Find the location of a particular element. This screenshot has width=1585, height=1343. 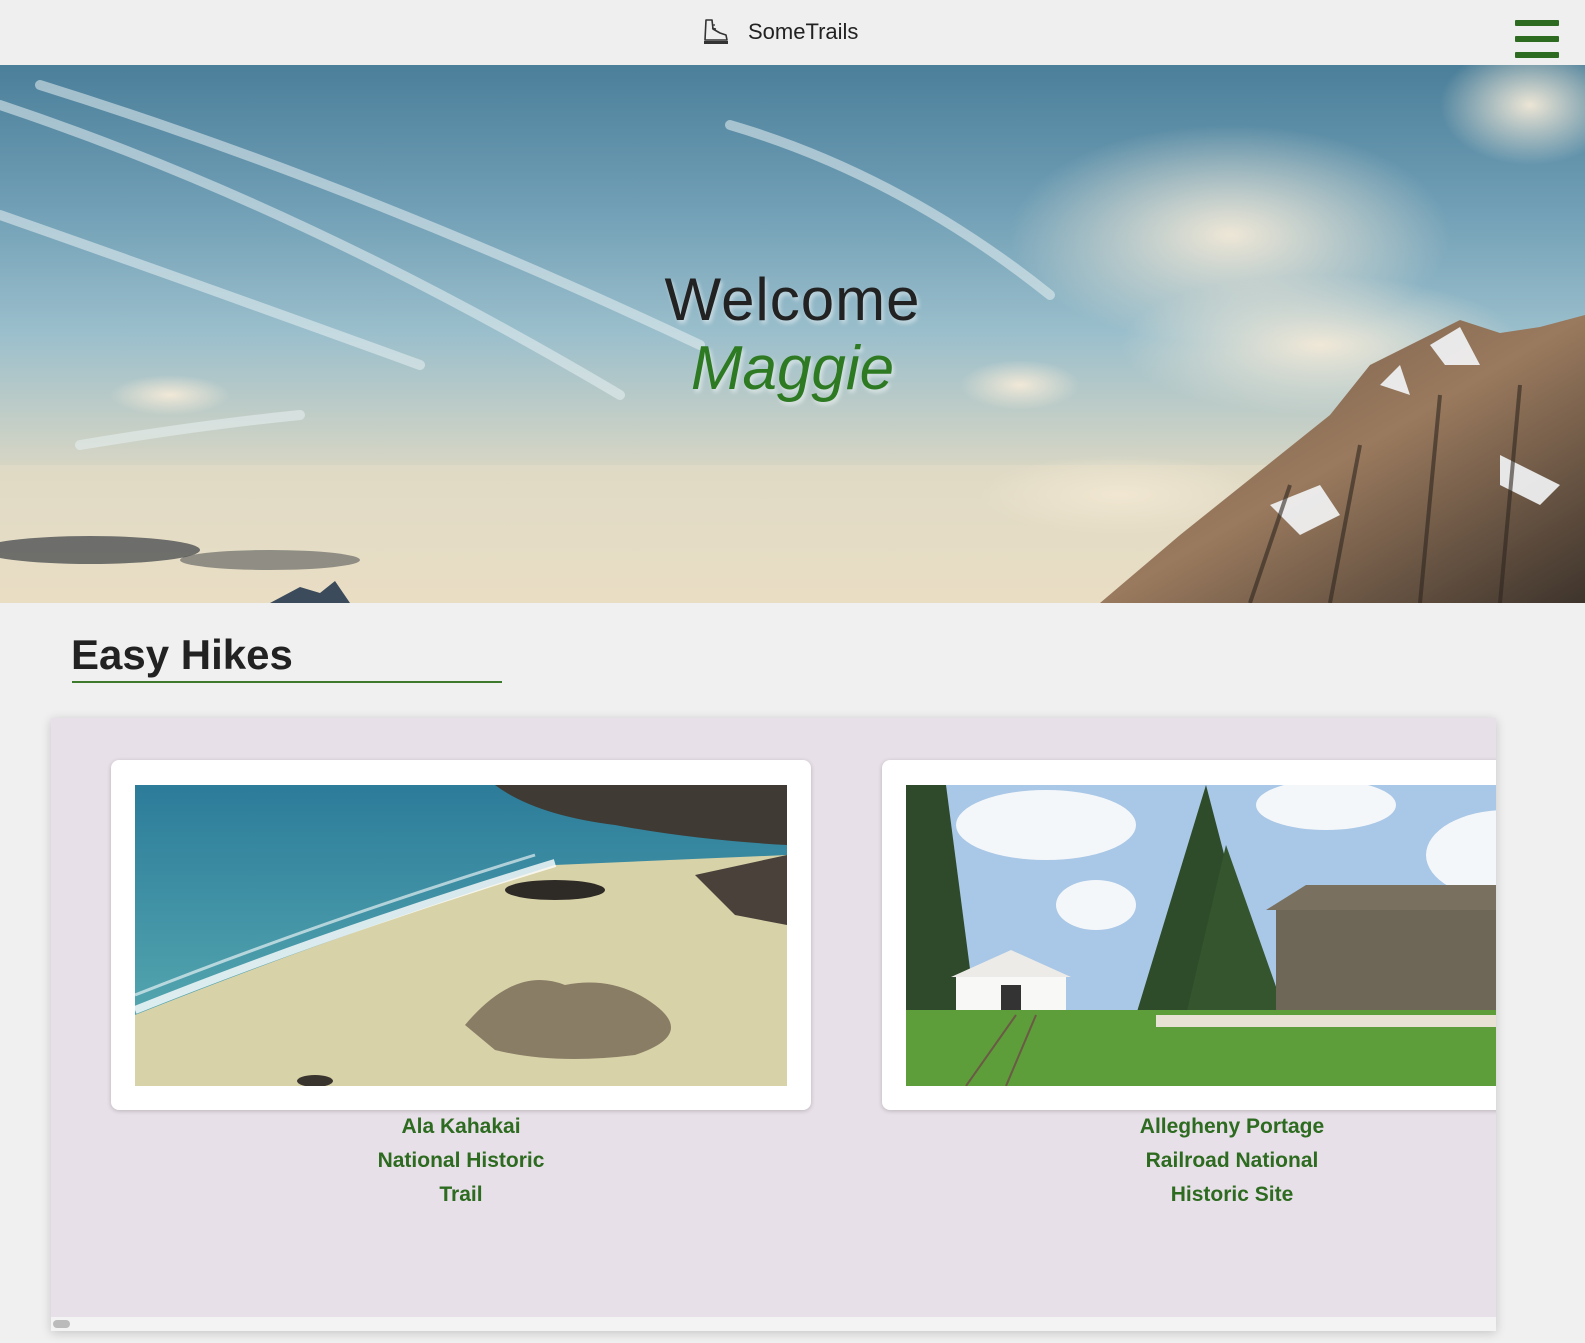

top-nav: SomeTrails is located at coordinates (792, 32).